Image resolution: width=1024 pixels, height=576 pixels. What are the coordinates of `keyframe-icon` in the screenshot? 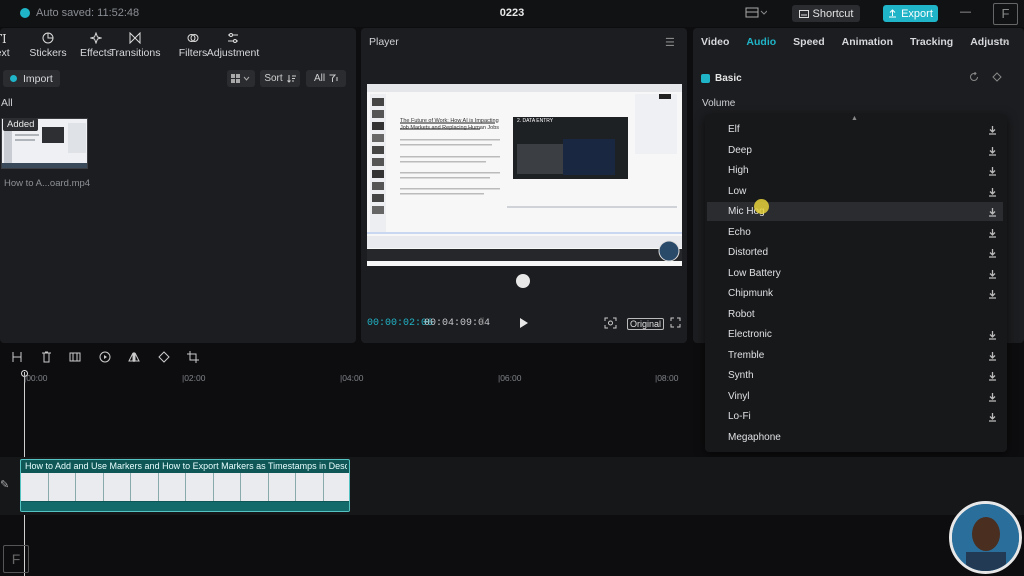 It's located at (997, 77).